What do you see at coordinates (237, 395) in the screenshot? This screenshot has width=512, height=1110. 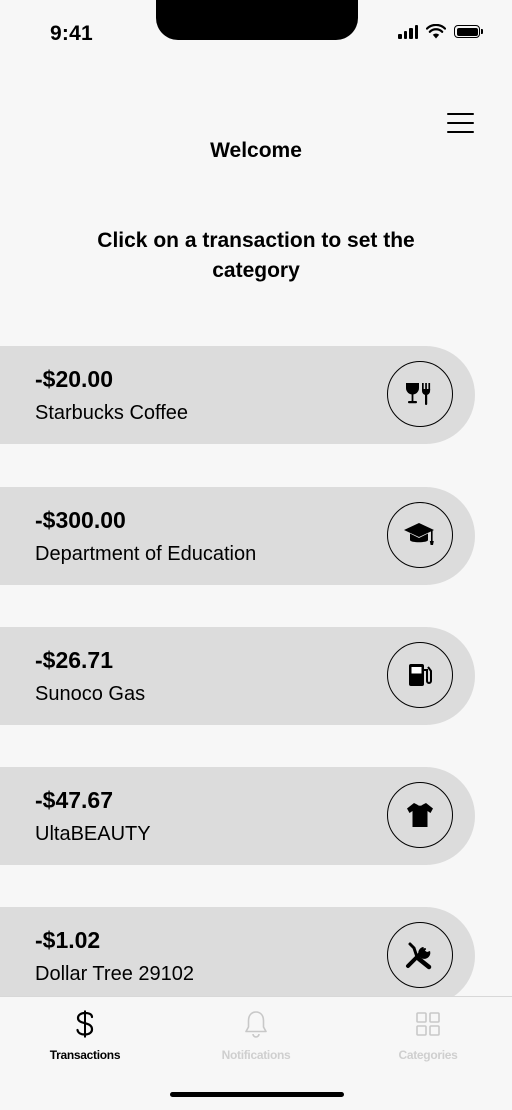 I see `transaction-card: -$20.00 Starbucks Coffee` at bounding box center [237, 395].